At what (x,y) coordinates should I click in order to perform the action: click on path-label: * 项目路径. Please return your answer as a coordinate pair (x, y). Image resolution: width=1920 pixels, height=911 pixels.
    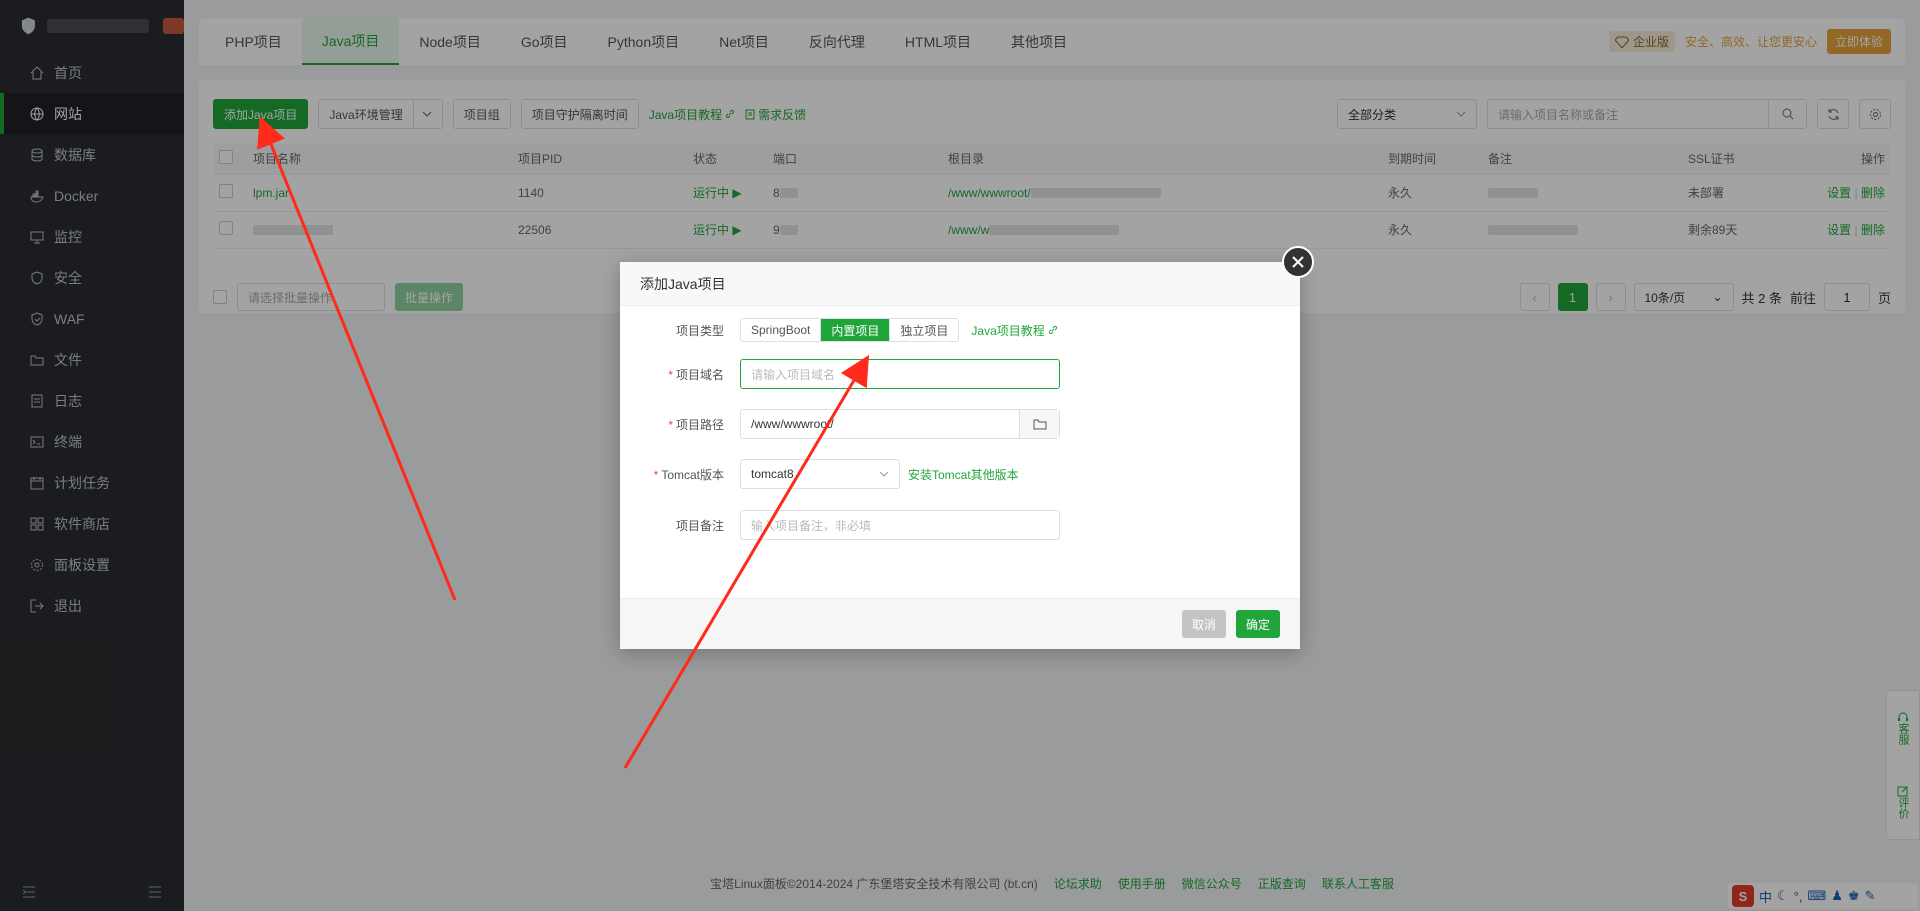
    Looking at the image, I should click on (680, 424).